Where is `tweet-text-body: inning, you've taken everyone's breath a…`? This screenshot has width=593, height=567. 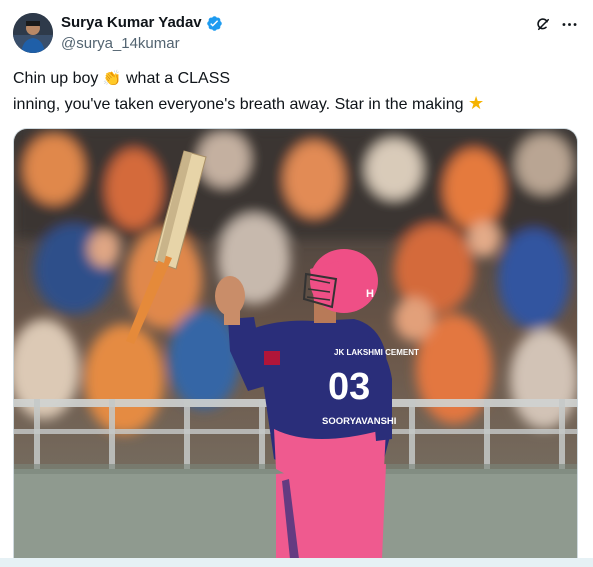 tweet-text-body: inning, you've taken everyone's breath a… is located at coordinates (238, 104).